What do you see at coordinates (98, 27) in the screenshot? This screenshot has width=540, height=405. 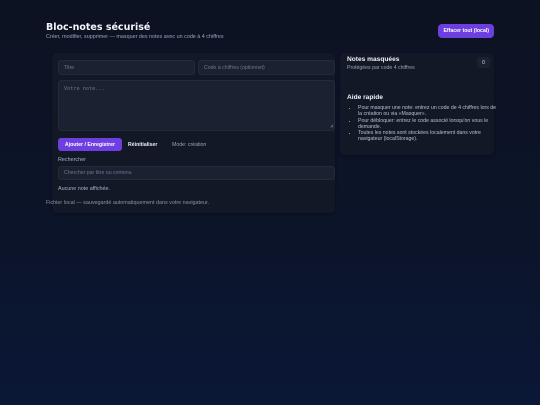 I see `page-title: Bloc-notes sécurisé` at bounding box center [98, 27].